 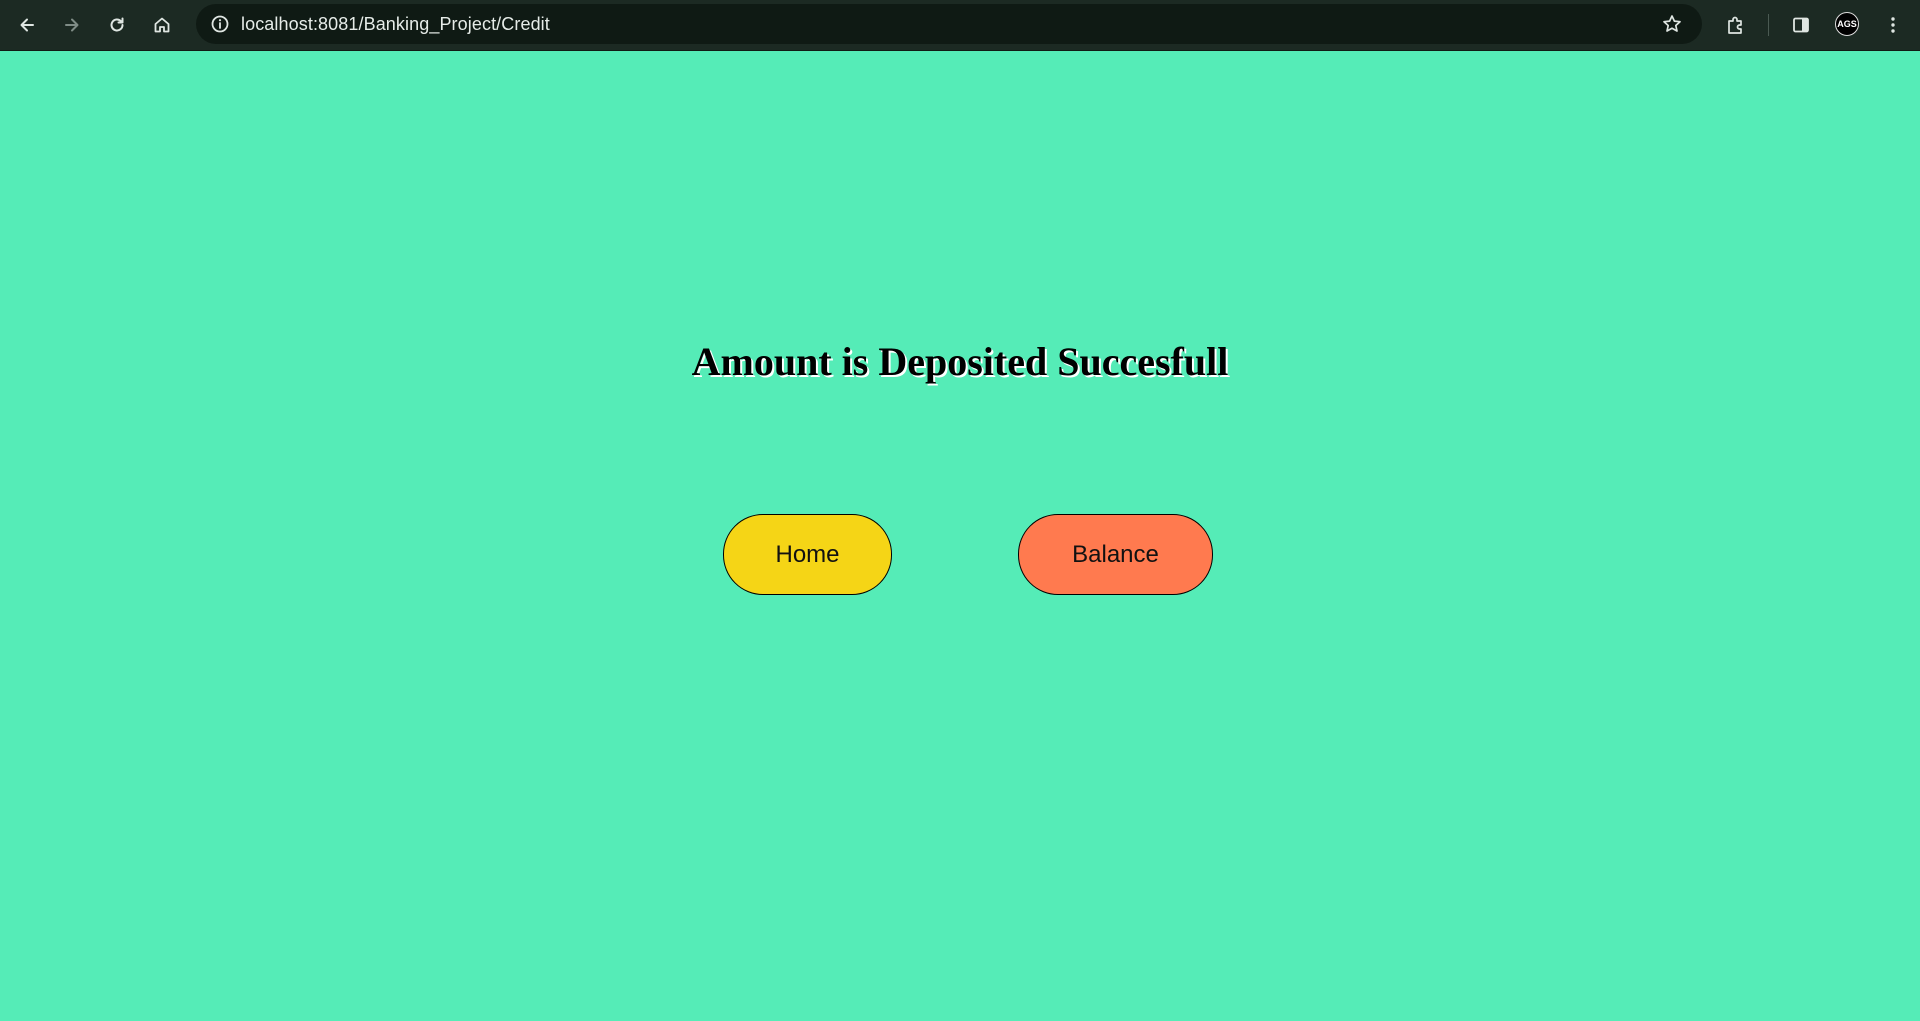 What do you see at coordinates (395, 24) in the screenshot?
I see `url-text: localhost:8081/Banking_Project/Credit` at bounding box center [395, 24].